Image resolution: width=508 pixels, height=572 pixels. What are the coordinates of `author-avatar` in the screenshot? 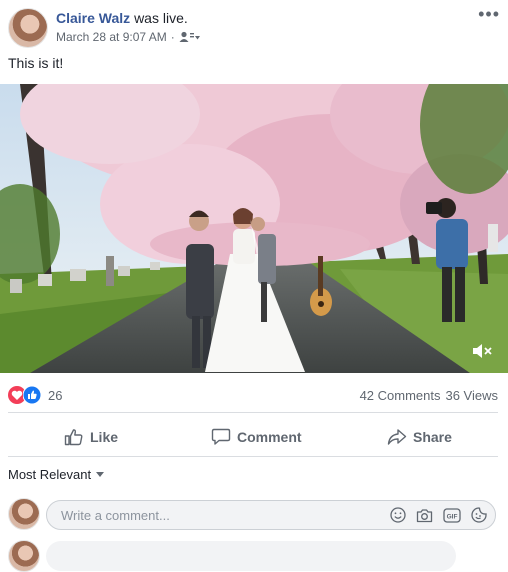 It's located at (28, 28).